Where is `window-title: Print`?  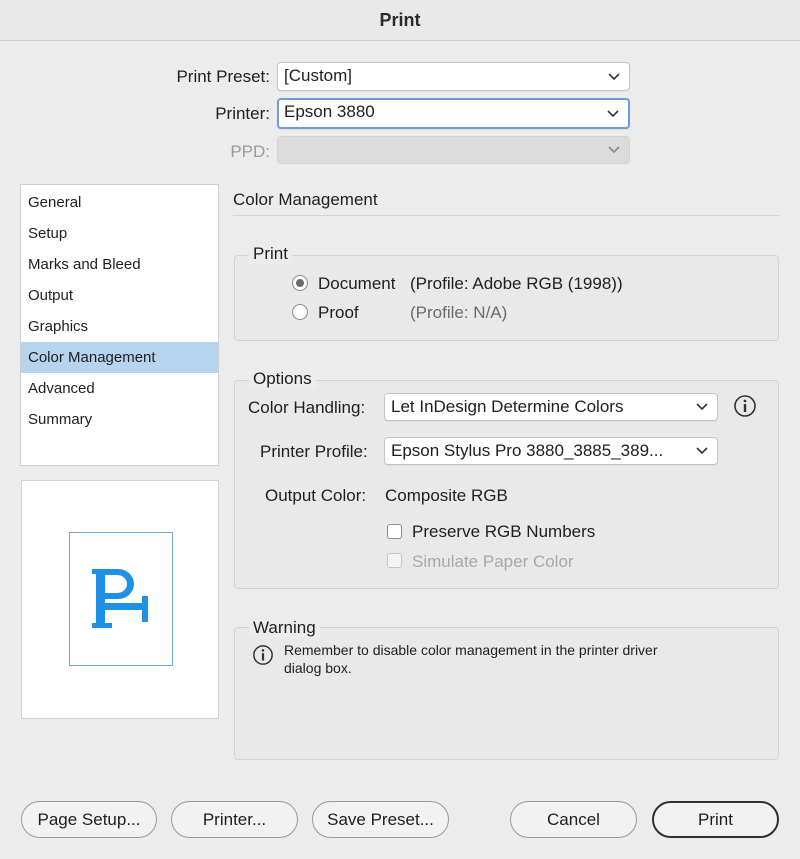
window-title: Print is located at coordinates (400, 20).